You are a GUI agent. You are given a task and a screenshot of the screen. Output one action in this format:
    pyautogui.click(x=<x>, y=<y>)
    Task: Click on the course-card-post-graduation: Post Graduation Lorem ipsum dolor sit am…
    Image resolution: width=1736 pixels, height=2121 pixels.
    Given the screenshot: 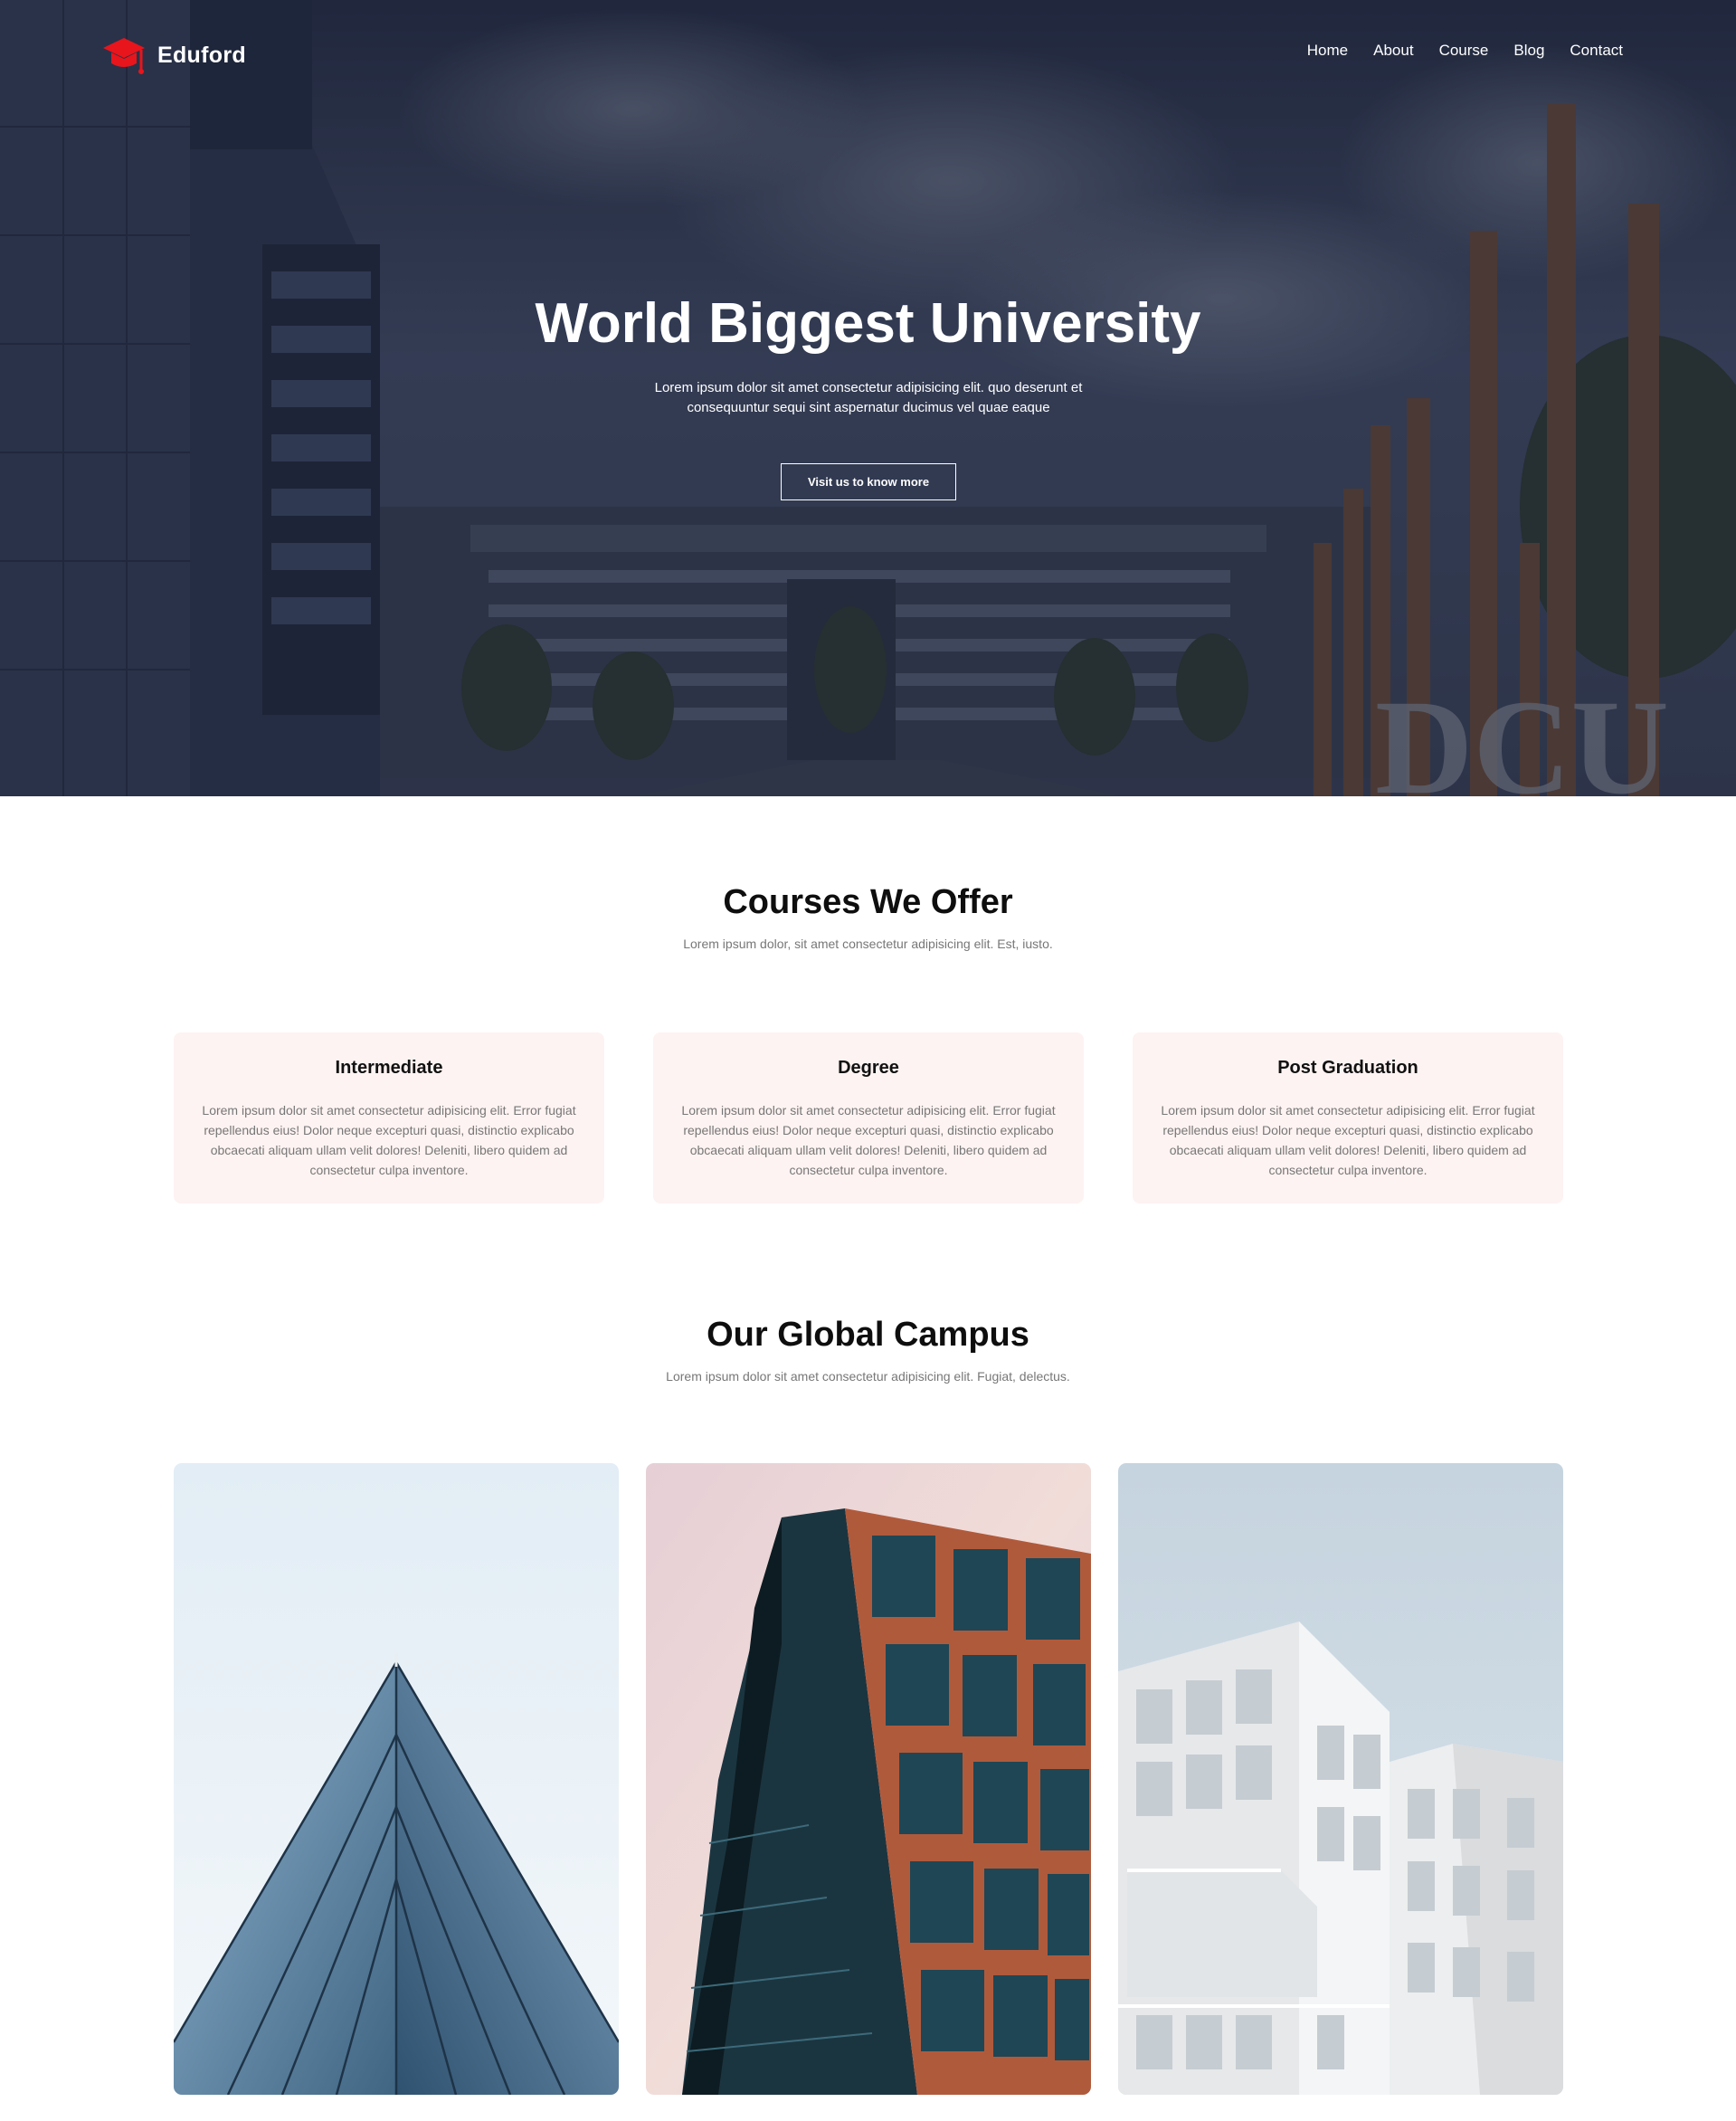 What is the action you would take?
    pyautogui.click(x=1348, y=1117)
    